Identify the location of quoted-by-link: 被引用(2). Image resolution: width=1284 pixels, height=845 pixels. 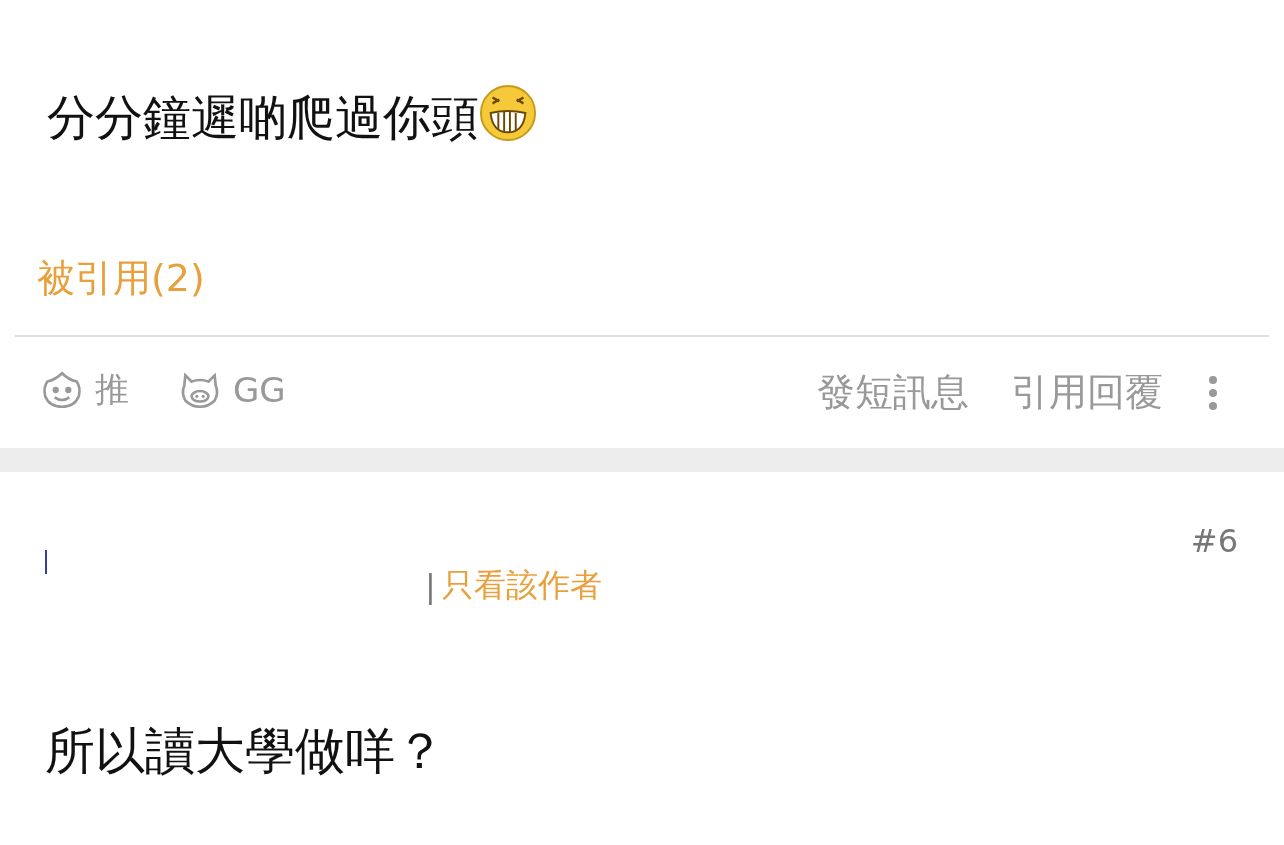
(121, 278).